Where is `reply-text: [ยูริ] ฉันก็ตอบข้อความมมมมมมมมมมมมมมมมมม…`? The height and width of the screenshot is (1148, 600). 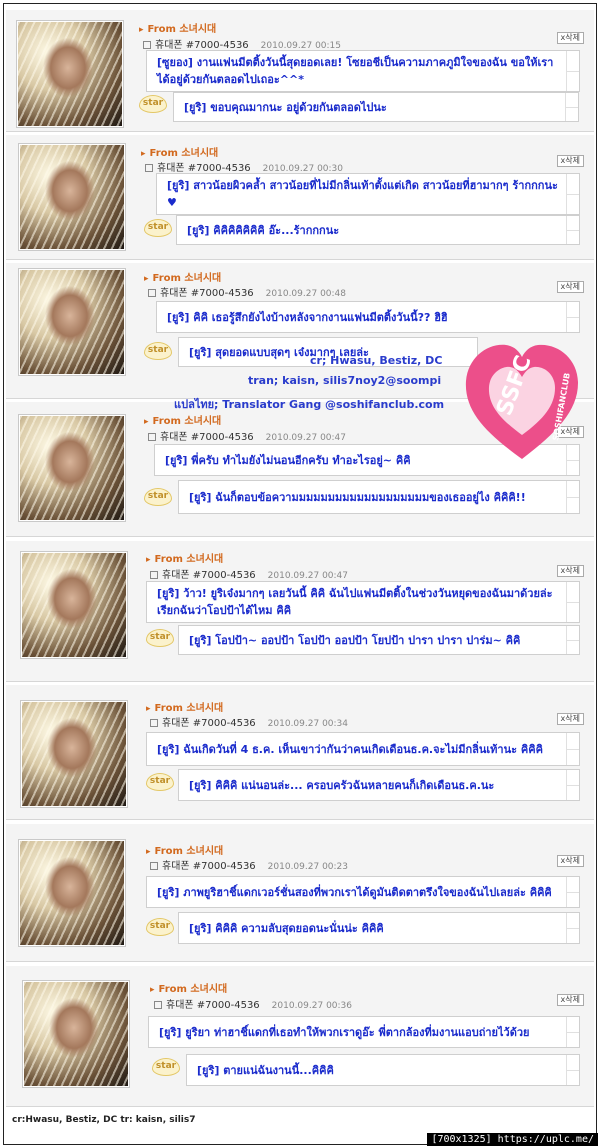
reply-text: [ยูริ] ฉันก็ตอบข้อความมมมมมมมมมมมมมมมมมม… is located at coordinates (357, 497).